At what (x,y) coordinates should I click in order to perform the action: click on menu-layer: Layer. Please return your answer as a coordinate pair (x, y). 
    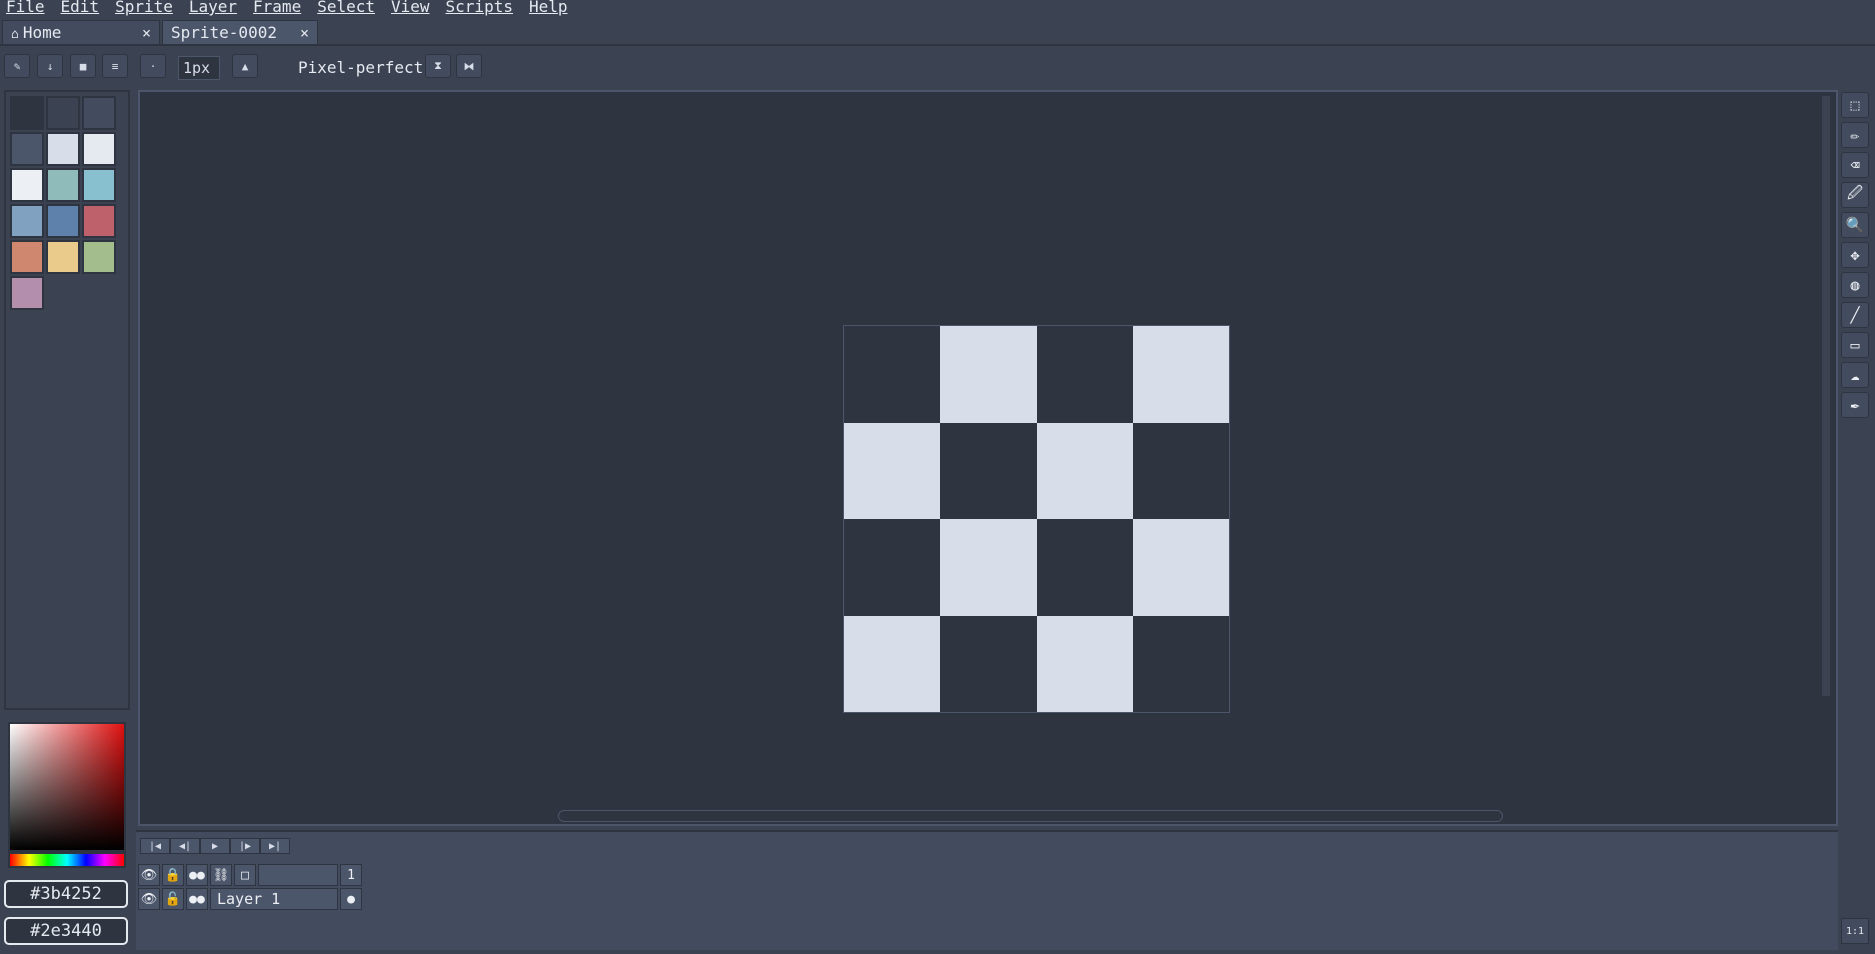
    Looking at the image, I should click on (213, 7).